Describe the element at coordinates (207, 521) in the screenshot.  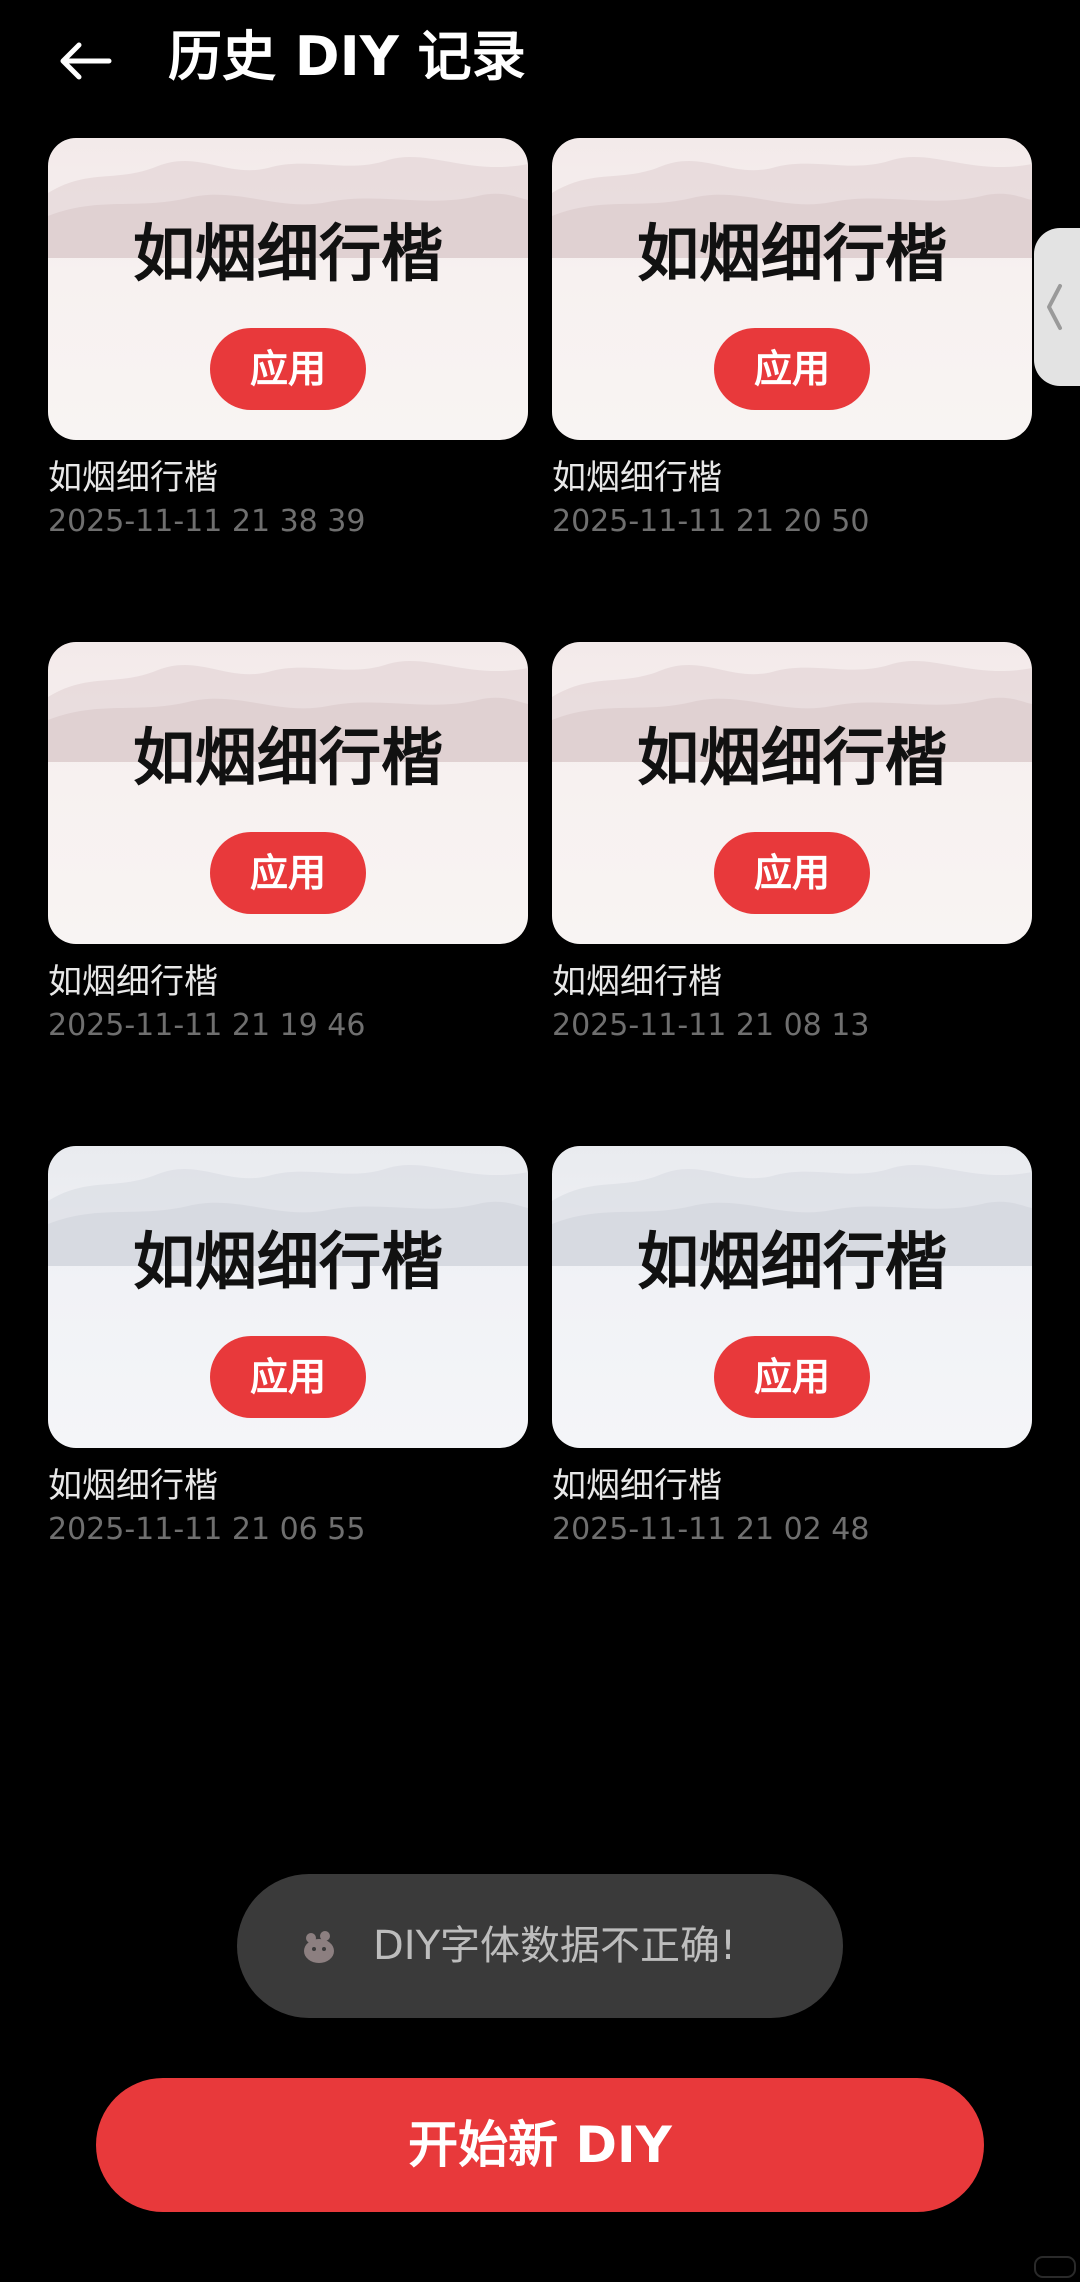
I see `history-item-time: 2025-11-11 21 38 39` at that location.